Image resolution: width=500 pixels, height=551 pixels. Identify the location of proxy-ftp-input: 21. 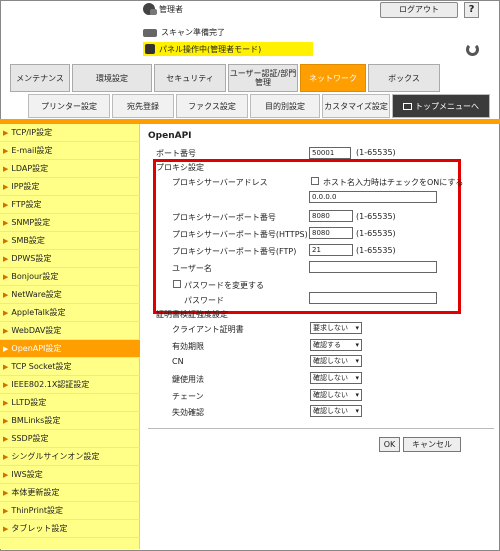
(331, 250).